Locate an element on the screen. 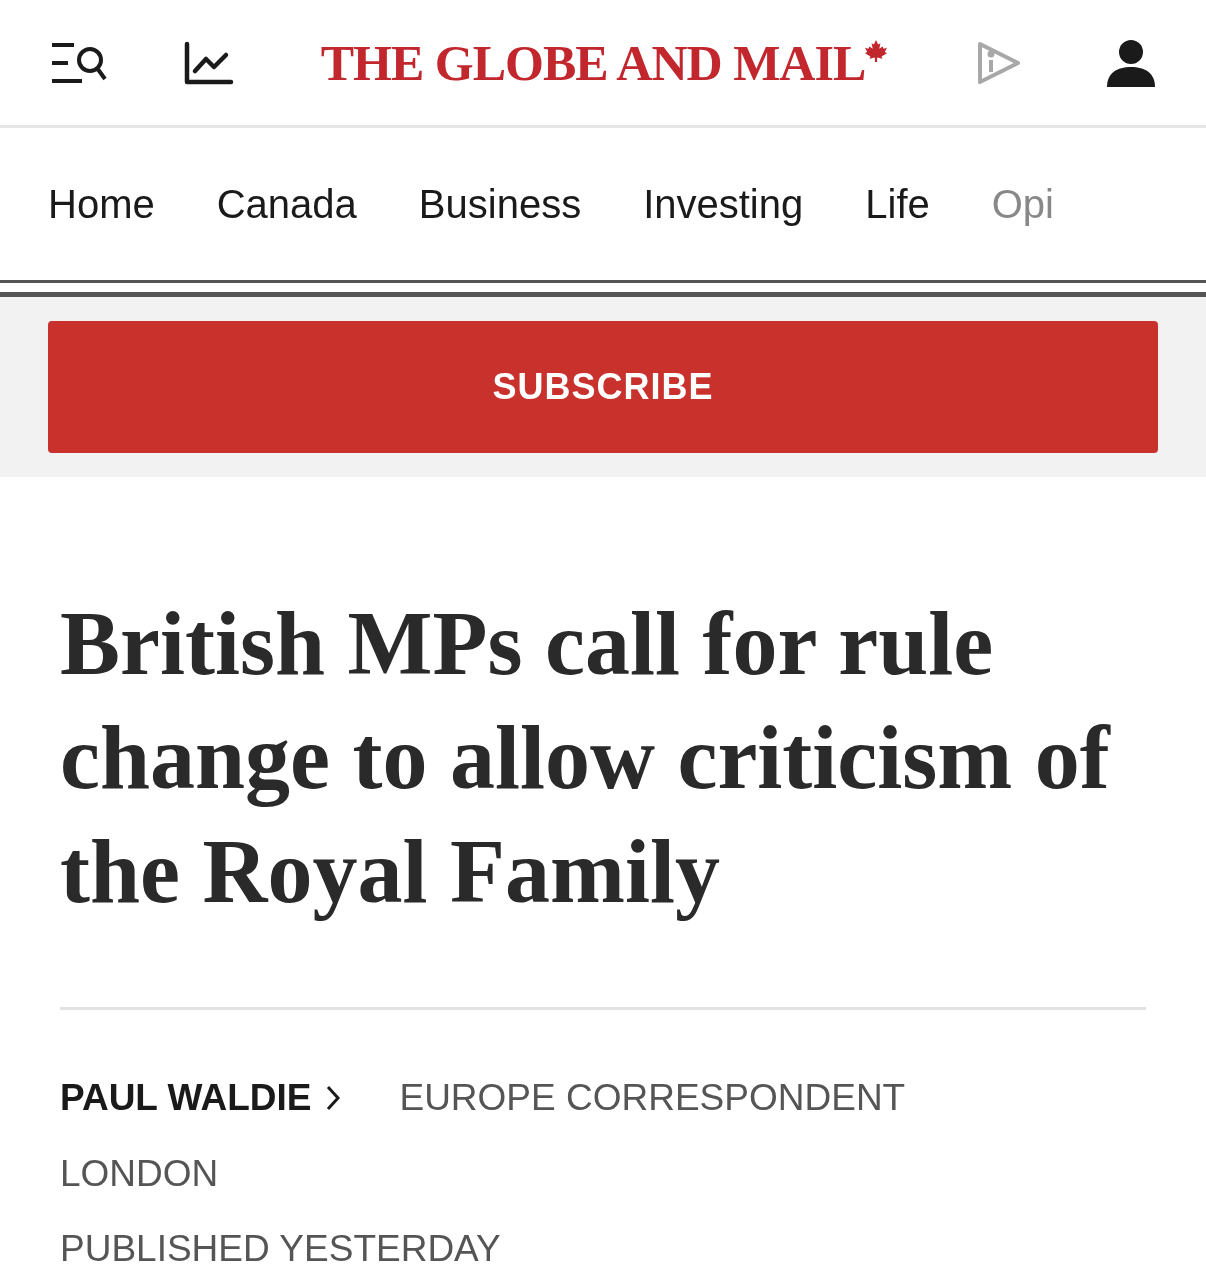 The width and height of the screenshot is (1206, 1272). nav-link: Life is located at coordinates (897, 204).